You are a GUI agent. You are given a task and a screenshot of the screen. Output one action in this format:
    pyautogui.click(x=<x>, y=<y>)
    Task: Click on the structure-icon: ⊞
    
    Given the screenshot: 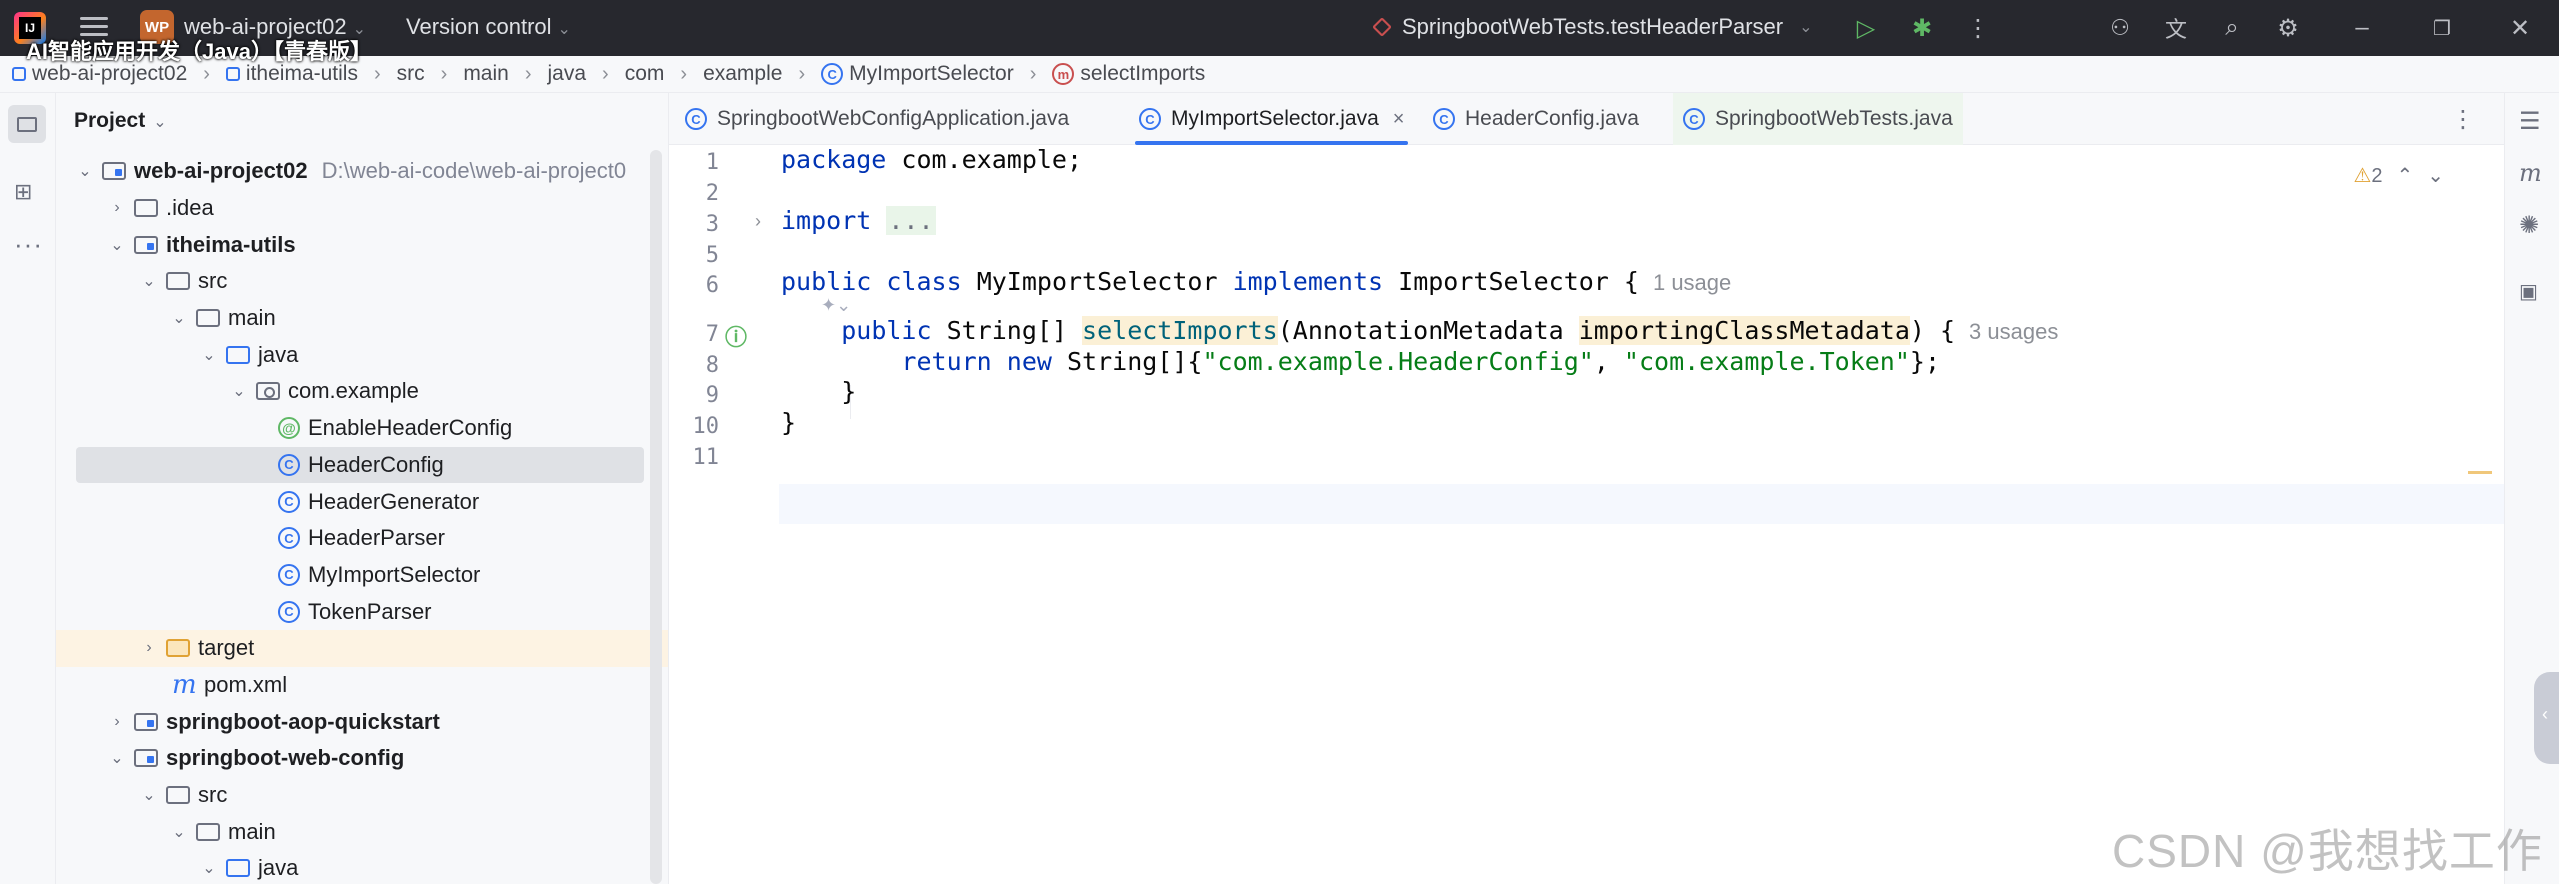 What is the action you would take?
    pyautogui.click(x=23, y=192)
    